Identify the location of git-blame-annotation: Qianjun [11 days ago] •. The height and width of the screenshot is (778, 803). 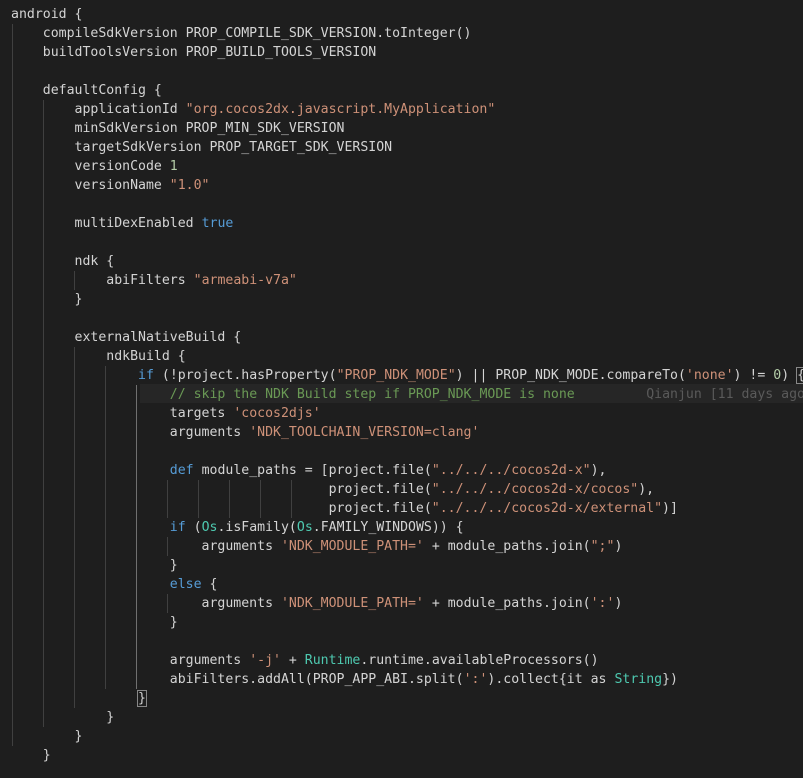
(724, 394).